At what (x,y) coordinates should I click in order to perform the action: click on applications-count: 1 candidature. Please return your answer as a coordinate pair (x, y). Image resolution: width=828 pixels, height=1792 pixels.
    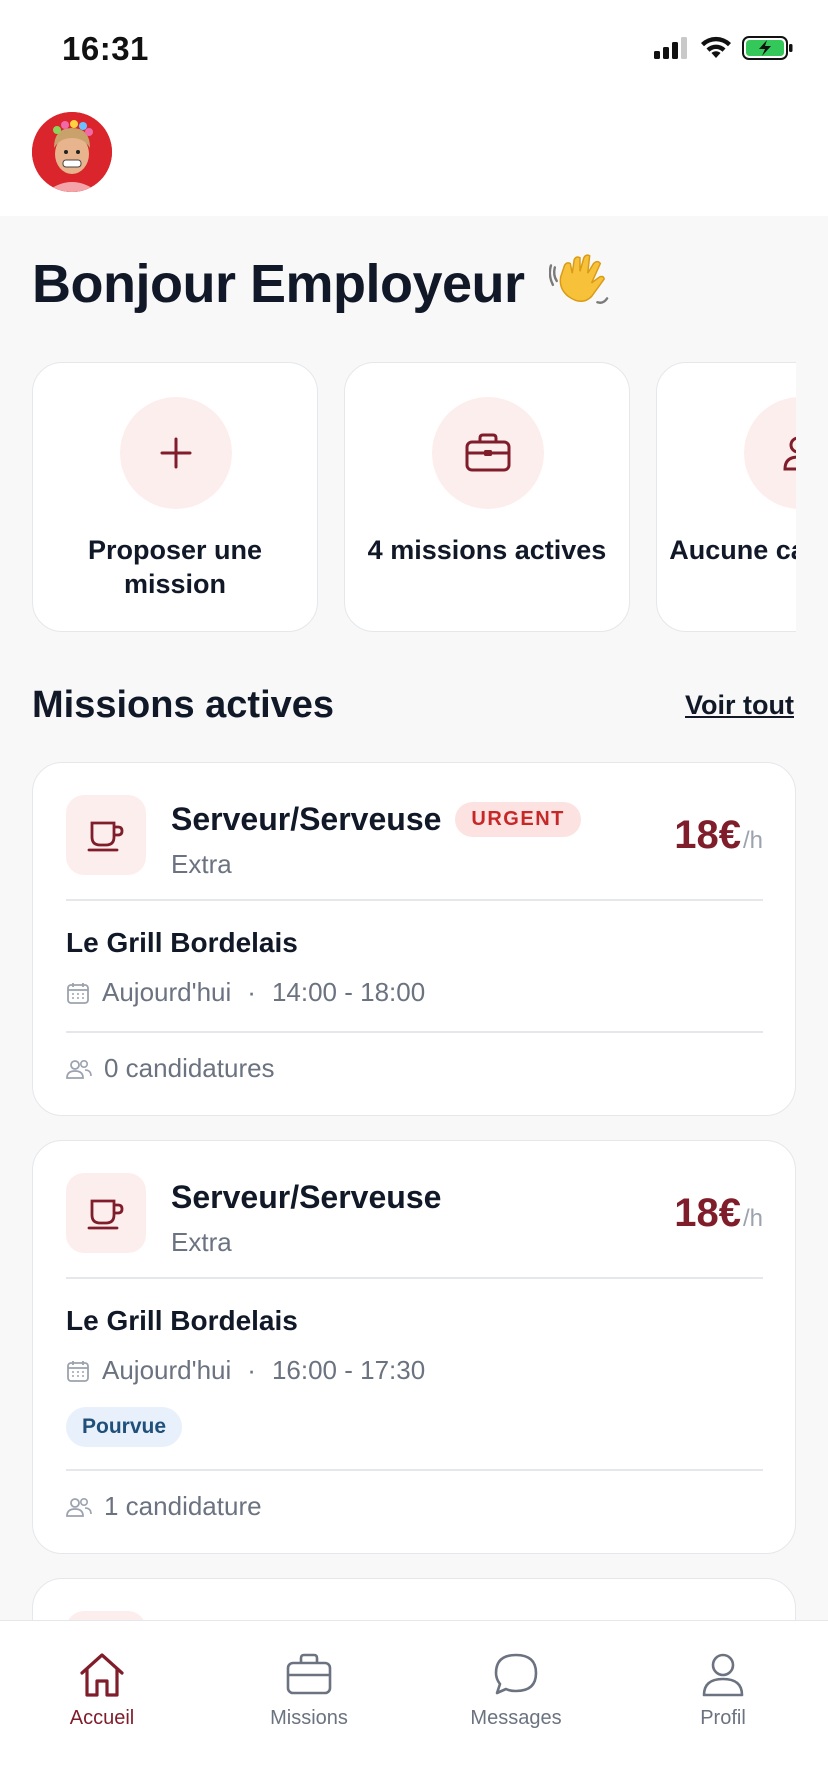
    Looking at the image, I should click on (183, 1506).